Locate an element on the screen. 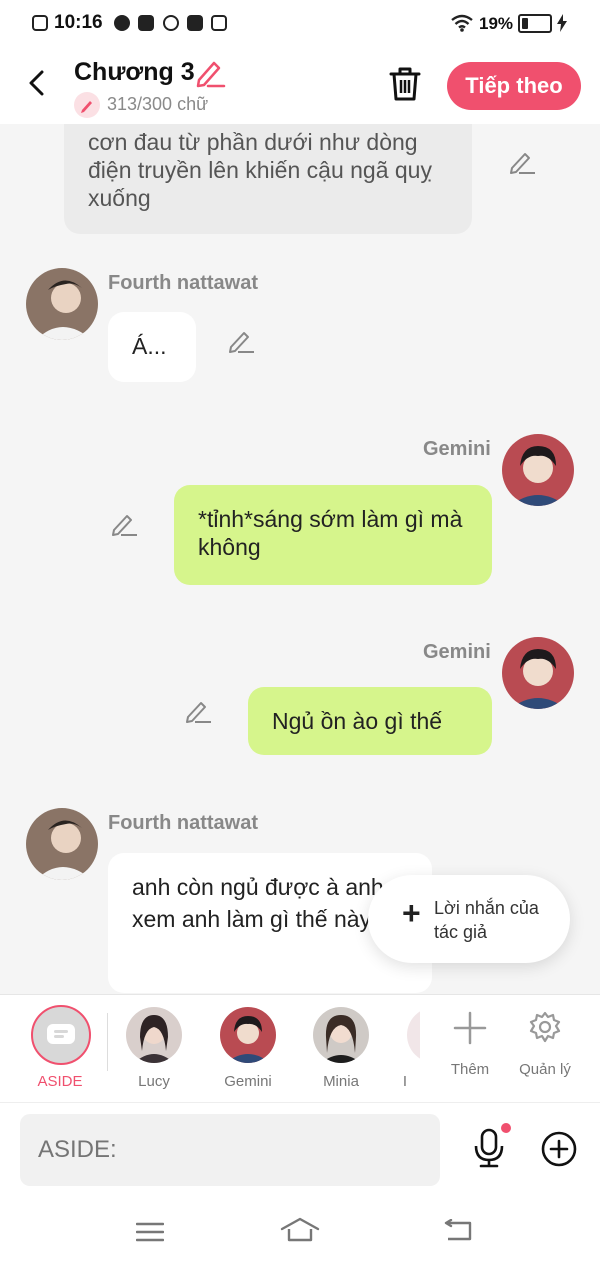 The height and width of the screenshot is (1267, 600). sim-icon is located at coordinates (40, 23).